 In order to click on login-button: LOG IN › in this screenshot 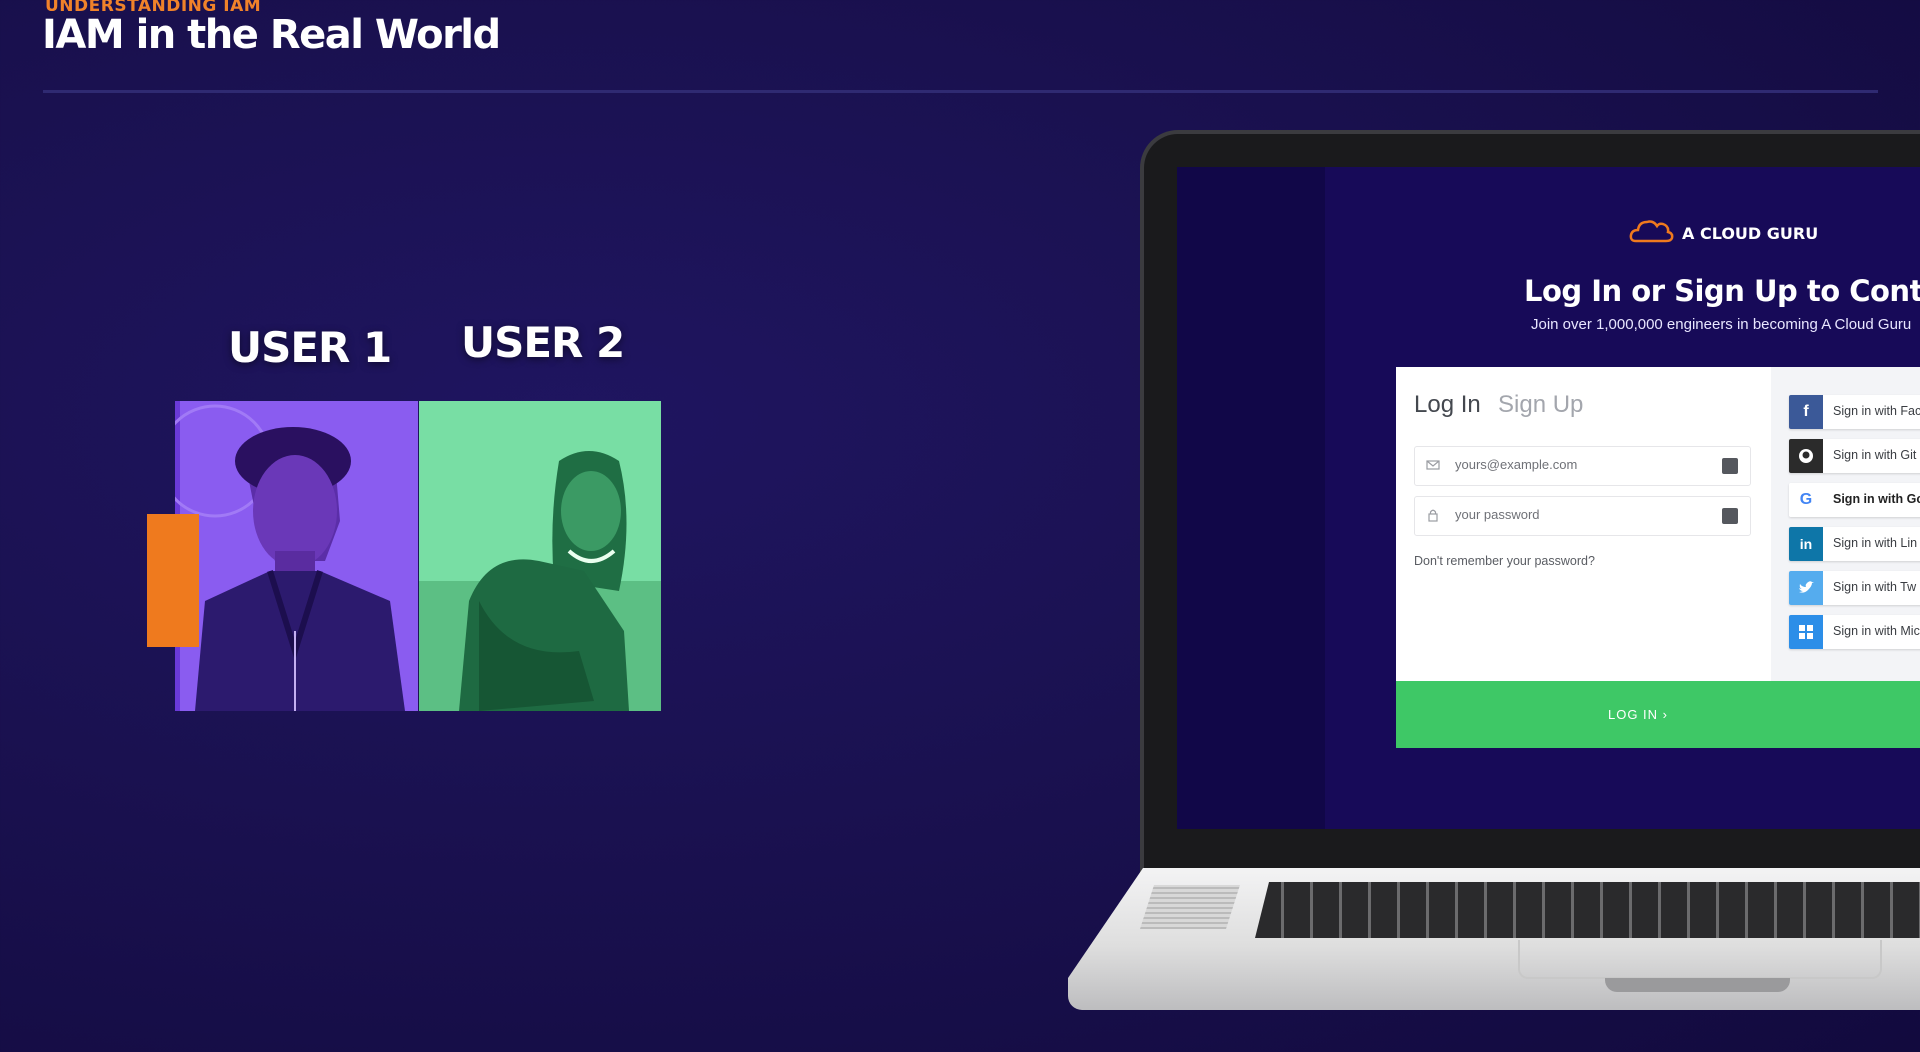, I will do `click(1658, 714)`.